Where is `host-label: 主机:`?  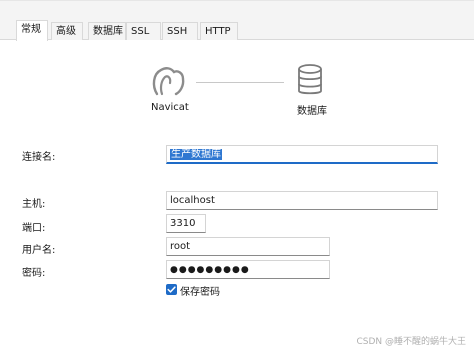 host-label: 主机: is located at coordinates (34, 204).